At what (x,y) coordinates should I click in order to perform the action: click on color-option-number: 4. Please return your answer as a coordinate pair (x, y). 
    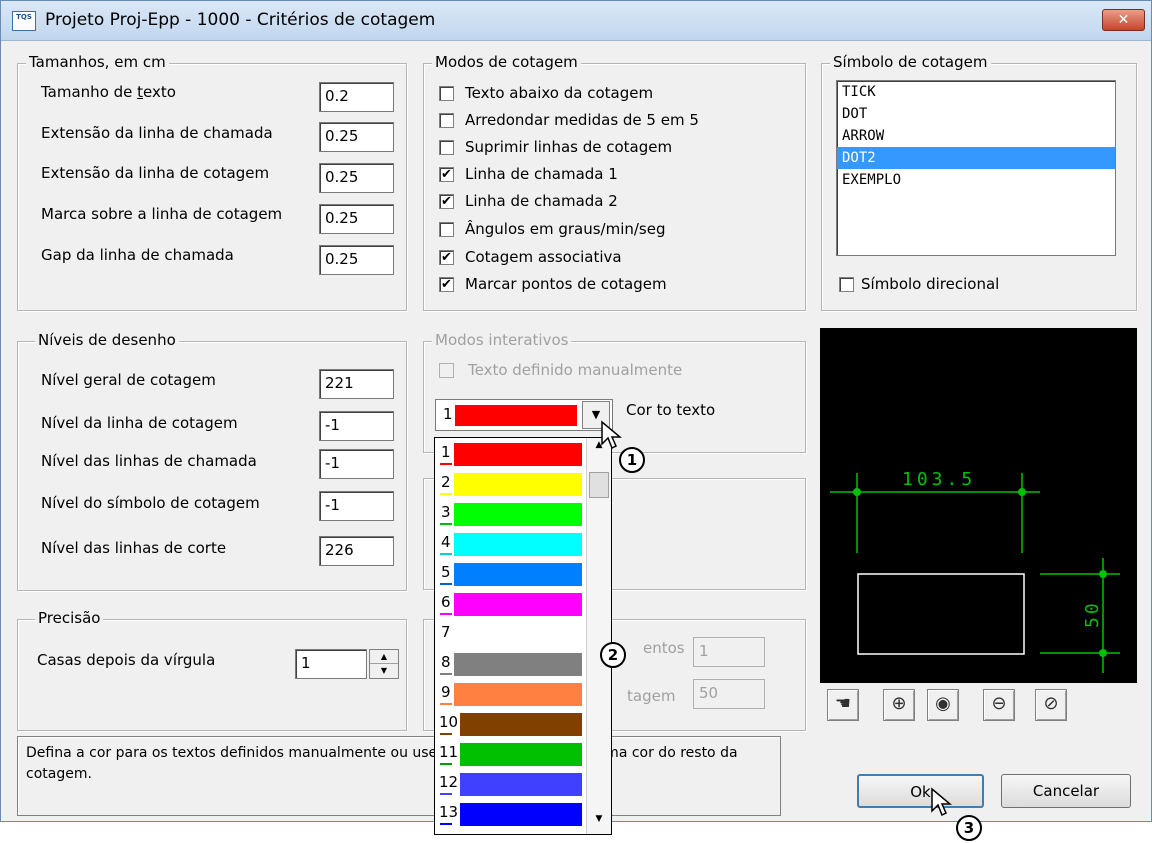
    Looking at the image, I should click on (446, 542).